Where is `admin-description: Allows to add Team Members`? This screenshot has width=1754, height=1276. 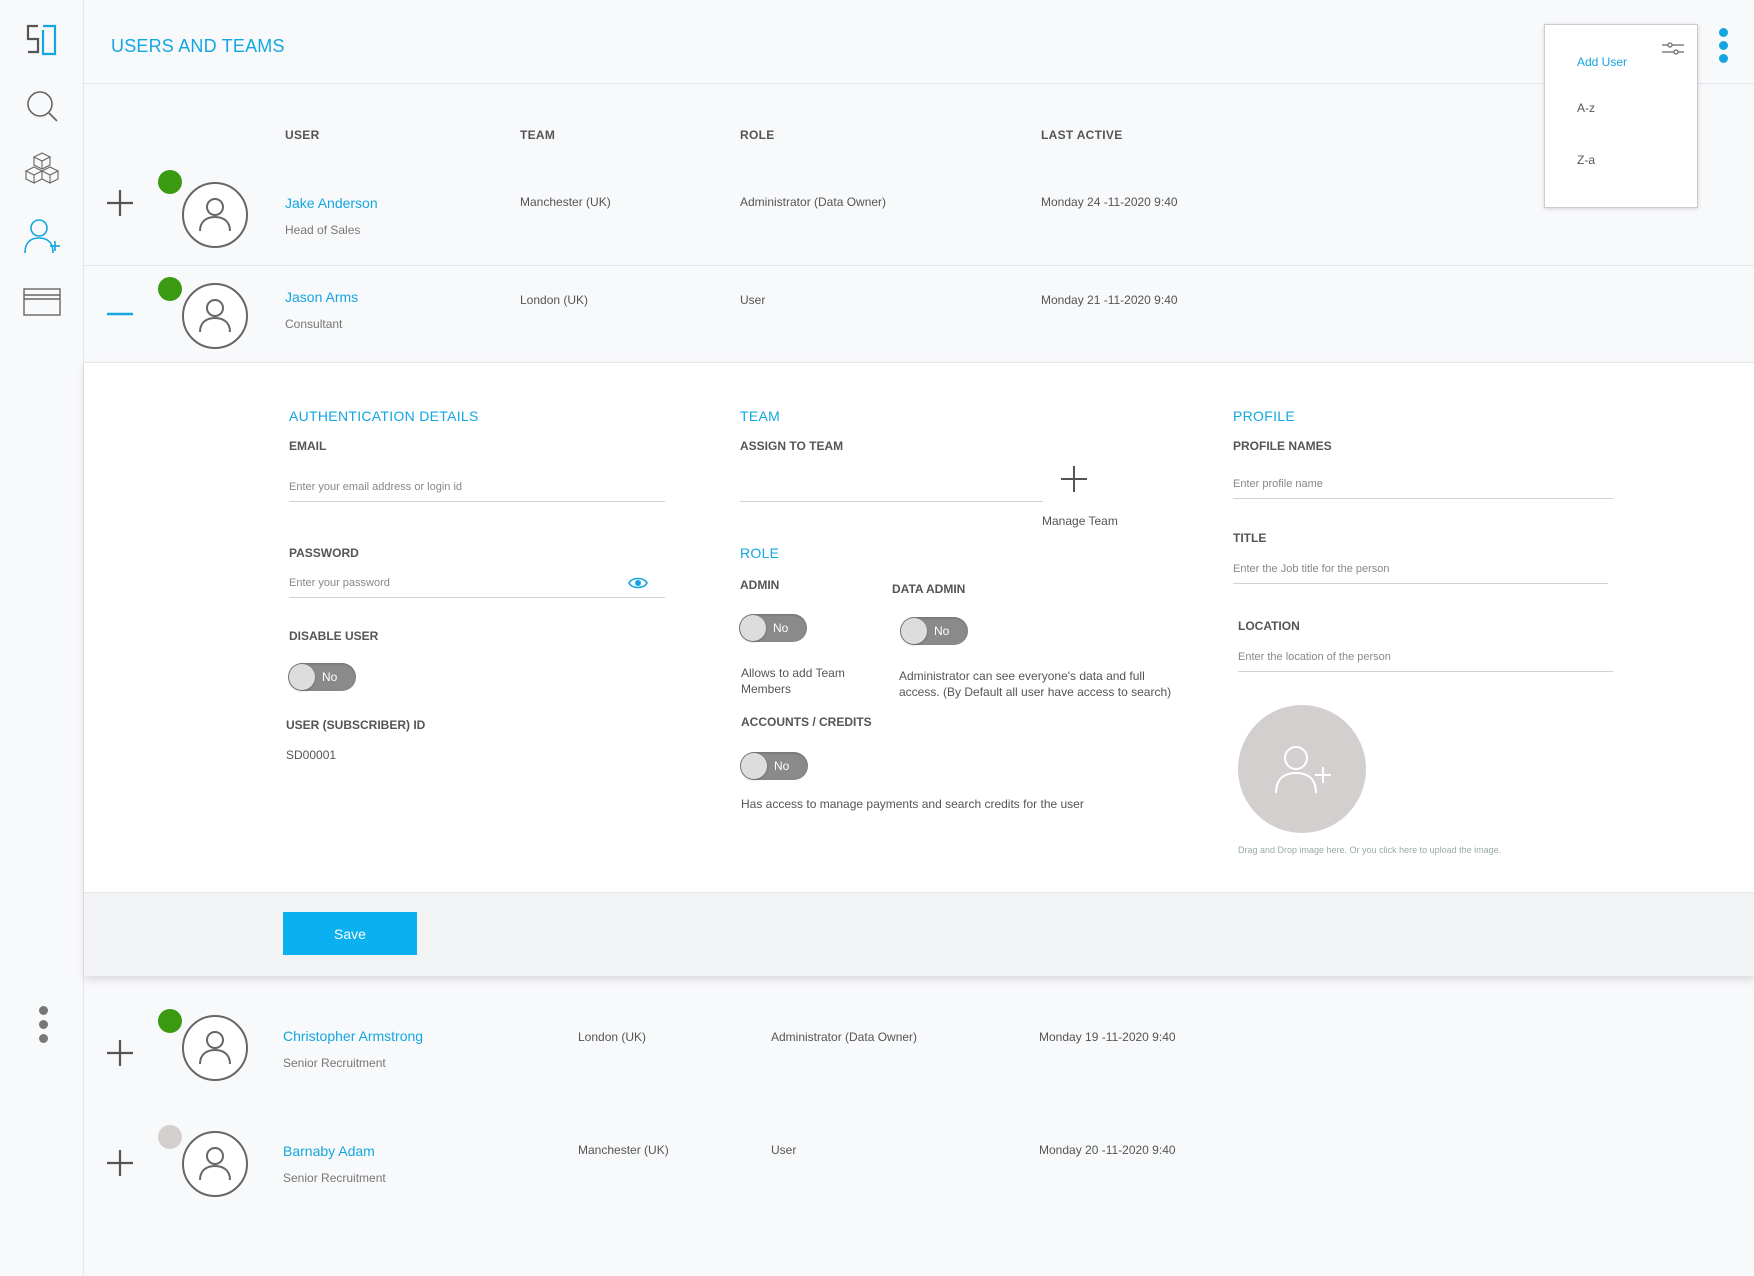
admin-description: Allows to add Team Members is located at coordinates (793, 681).